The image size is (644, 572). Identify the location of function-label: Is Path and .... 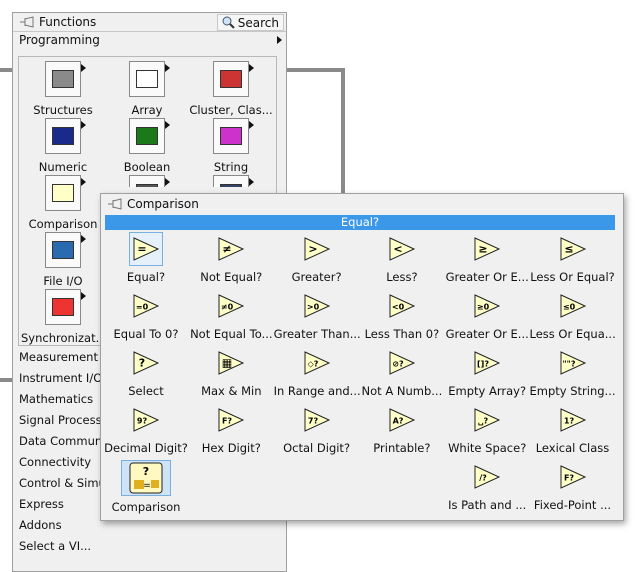
(487, 505).